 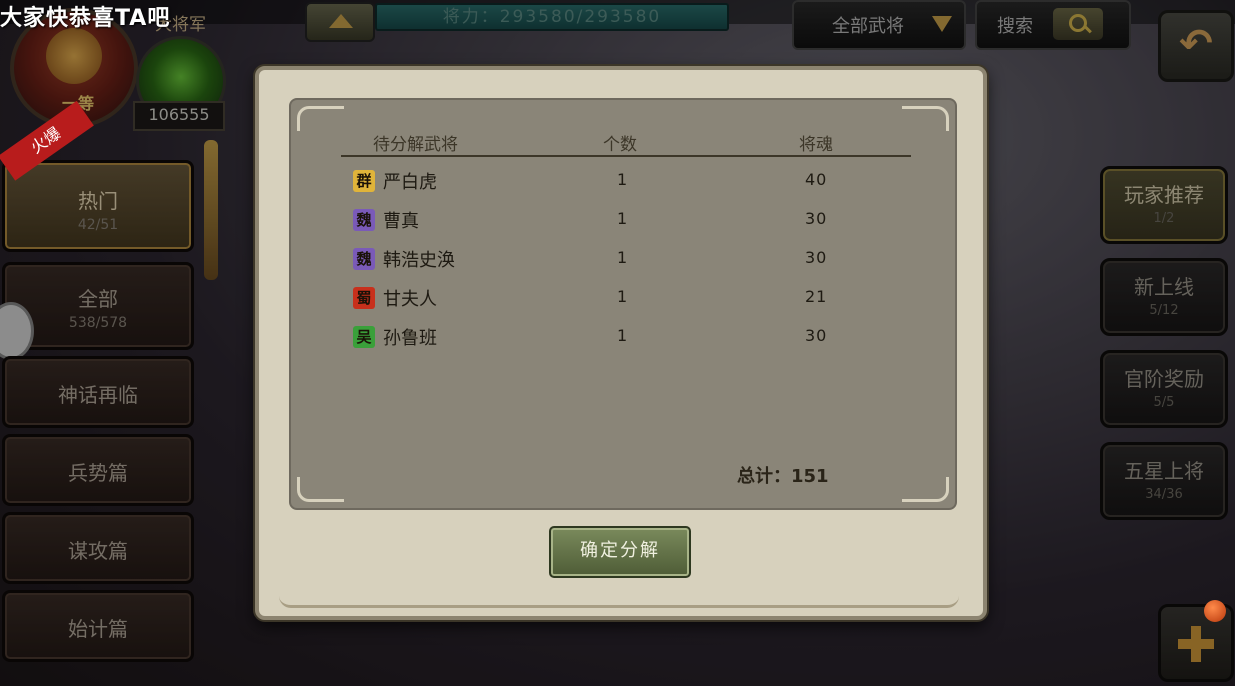 I want to click on soul-total: 总计：151, so click(x=783, y=476).